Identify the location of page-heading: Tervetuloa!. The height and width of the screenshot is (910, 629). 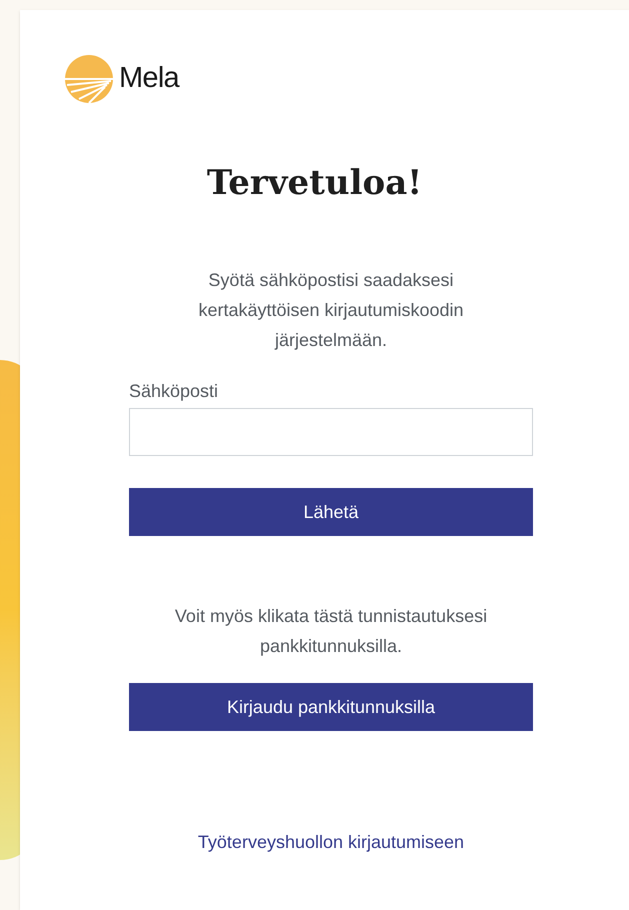
(315, 183).